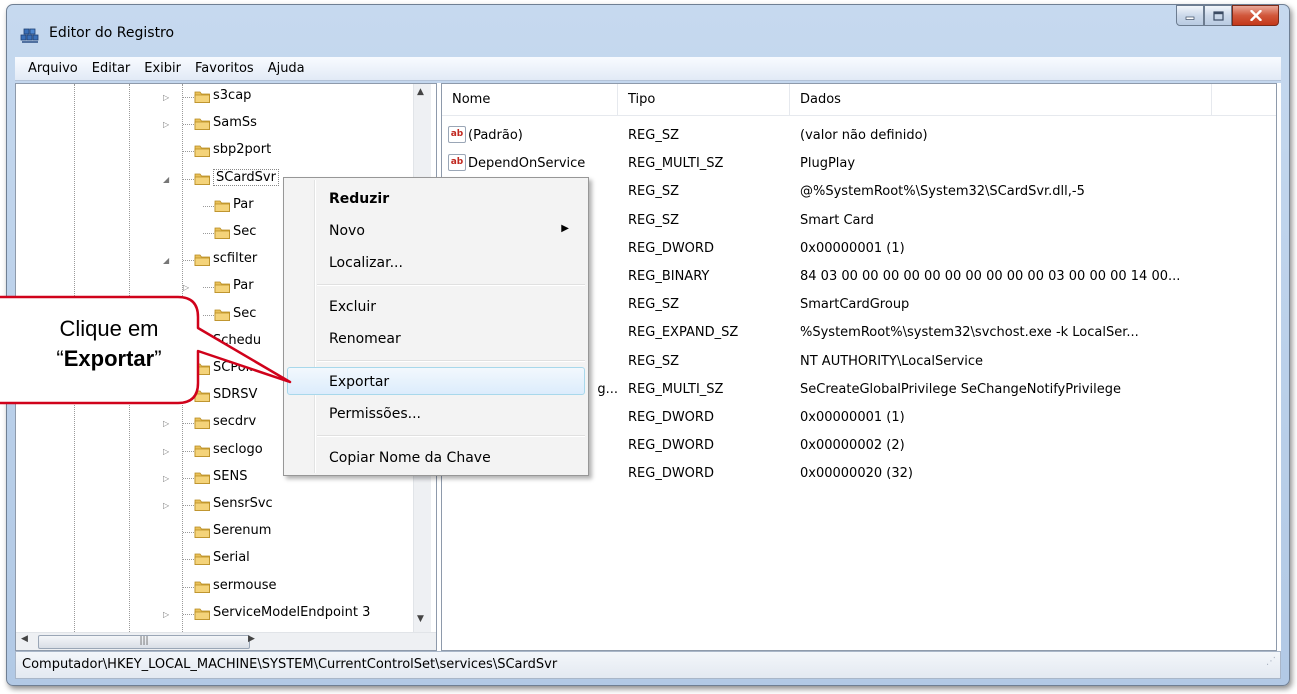 This screenshot has width=1297, height=694. I want to click on tree-item: ▷ SensrSvc, so click(226, 505).